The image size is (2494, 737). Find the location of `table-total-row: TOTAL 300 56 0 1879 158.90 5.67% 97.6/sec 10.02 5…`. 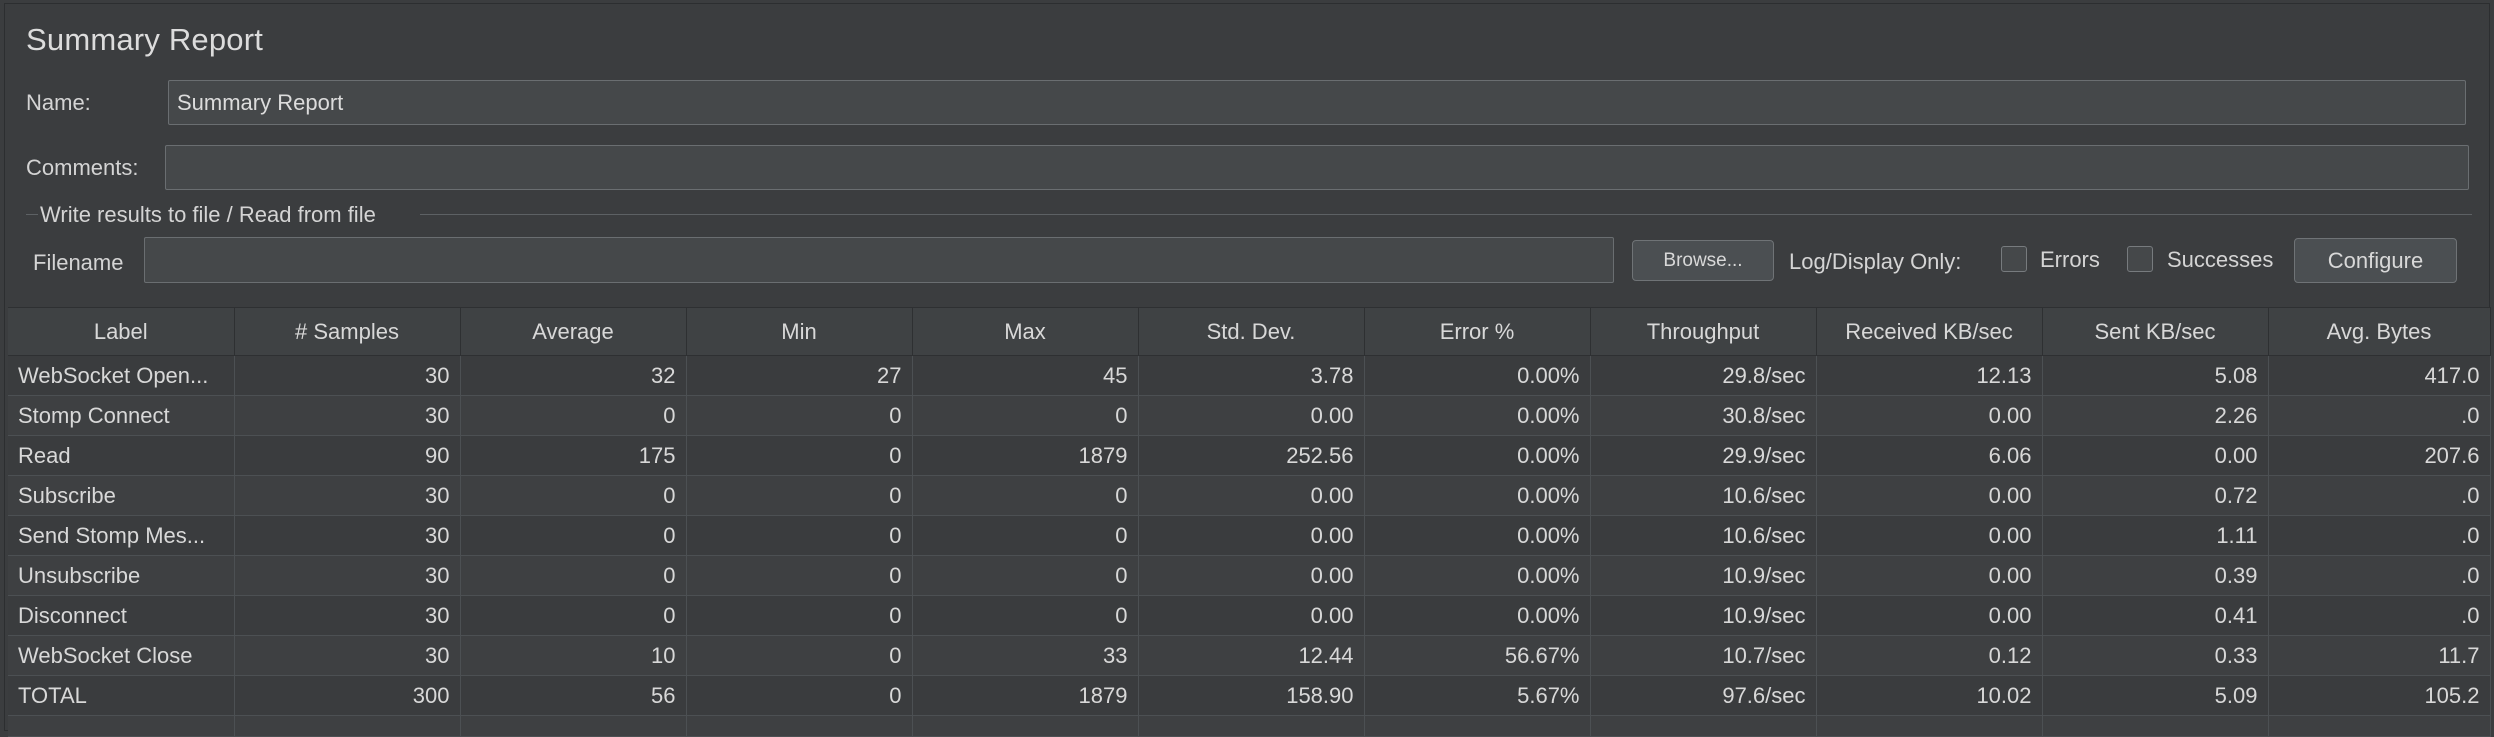

table-total-row: TOTAL 300 56 0 1879 158.90 5.67% 97.6/sec 10.02 5… is located at coordinates (1249, 695).